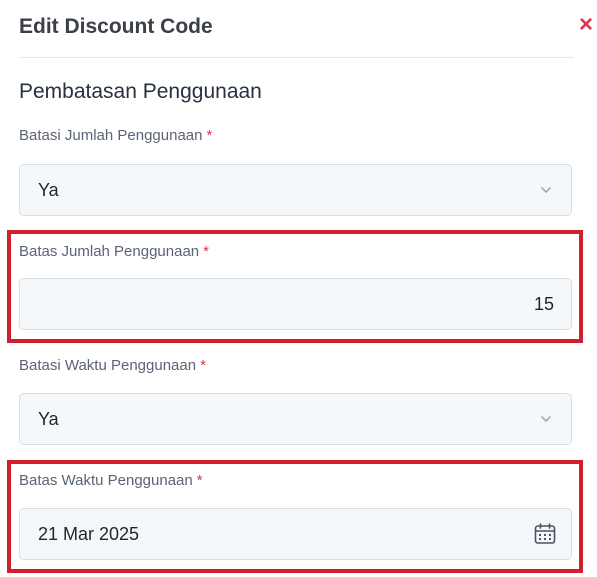  I want to click on limit-usage-count-label-text: Batasi Jumlah Penggunaan, so click(111, 135).